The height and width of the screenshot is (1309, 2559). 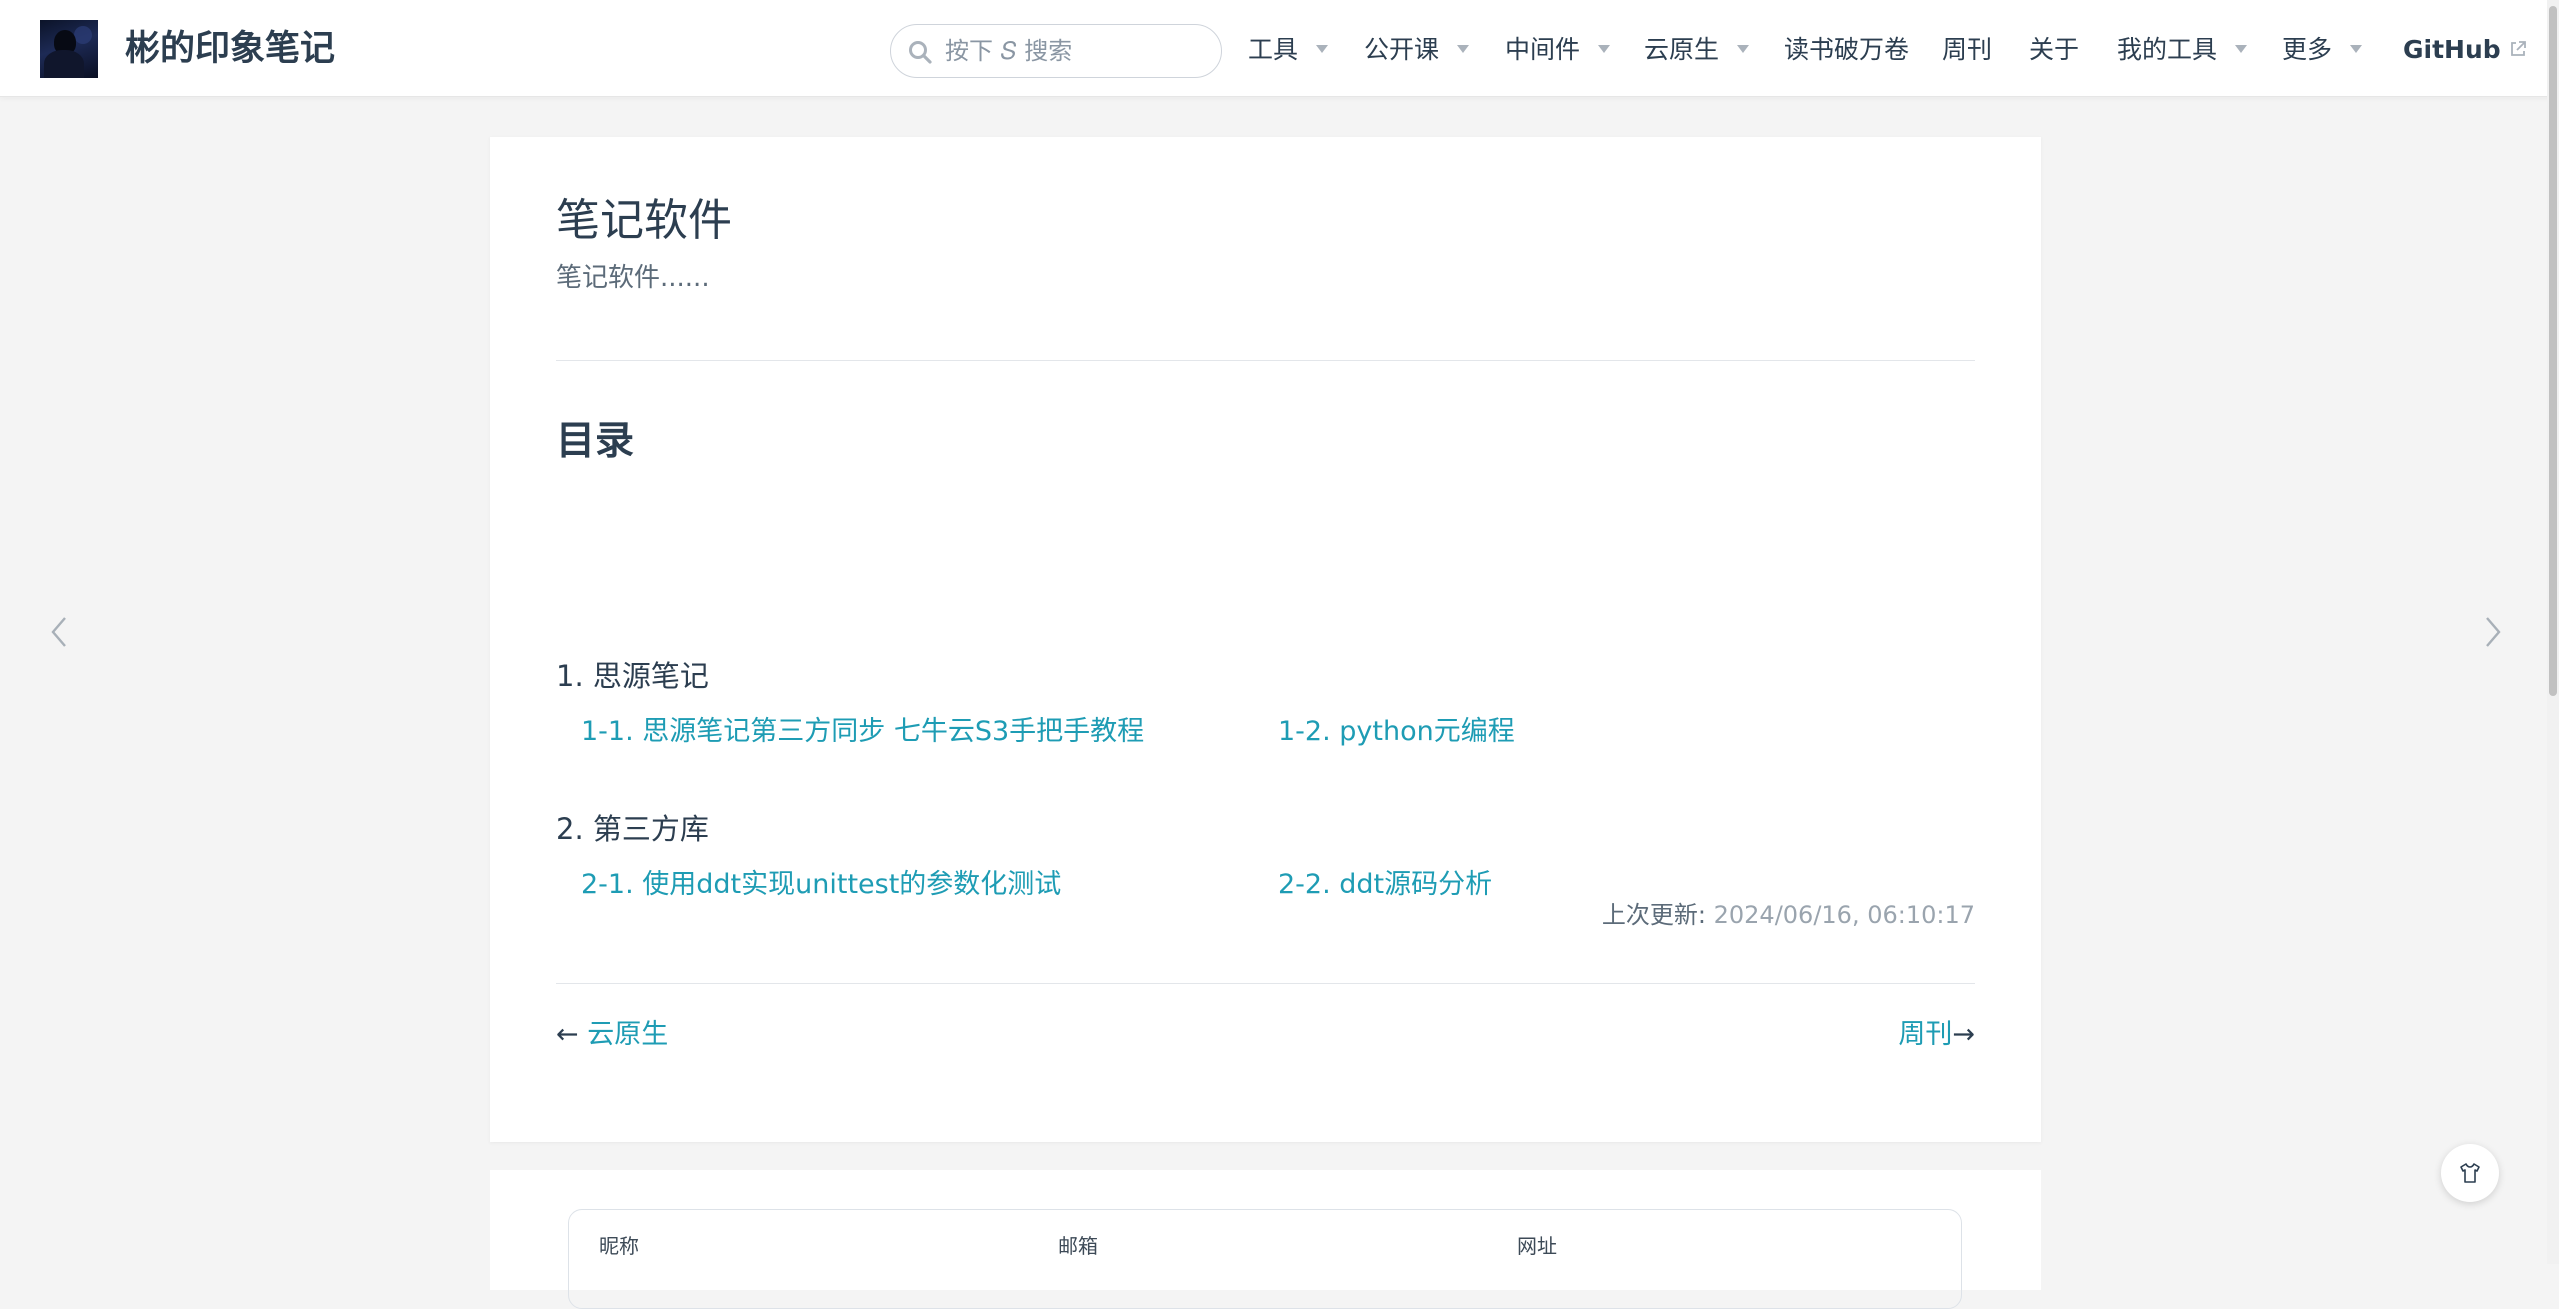 I want to click on nav-item-label: 公开课, so click(x=1402, y=49).